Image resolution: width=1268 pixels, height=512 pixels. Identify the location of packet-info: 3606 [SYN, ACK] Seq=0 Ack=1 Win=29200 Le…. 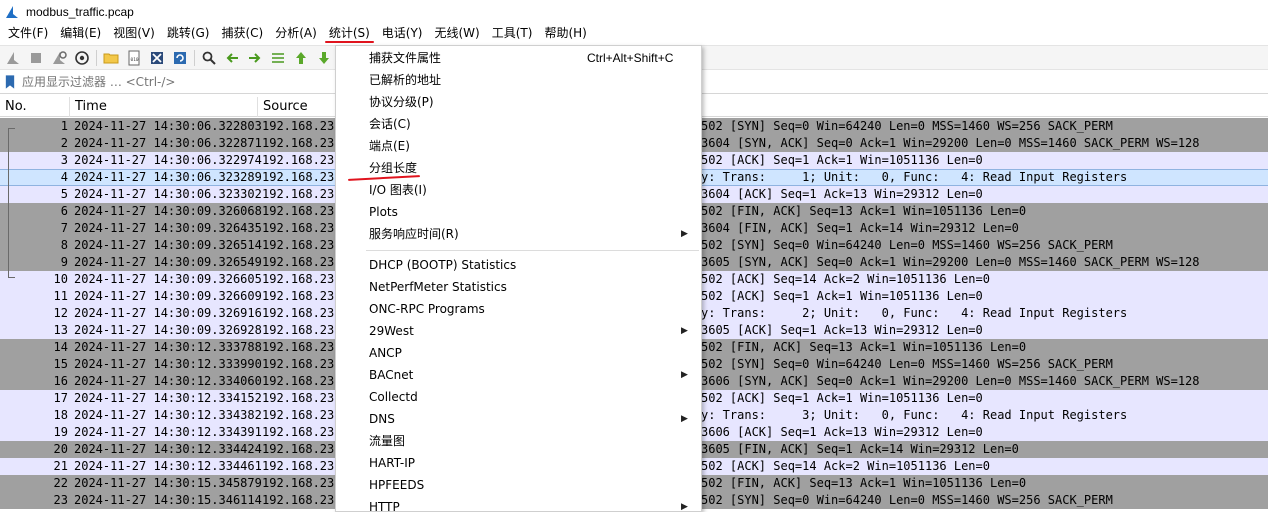
(950, 381).